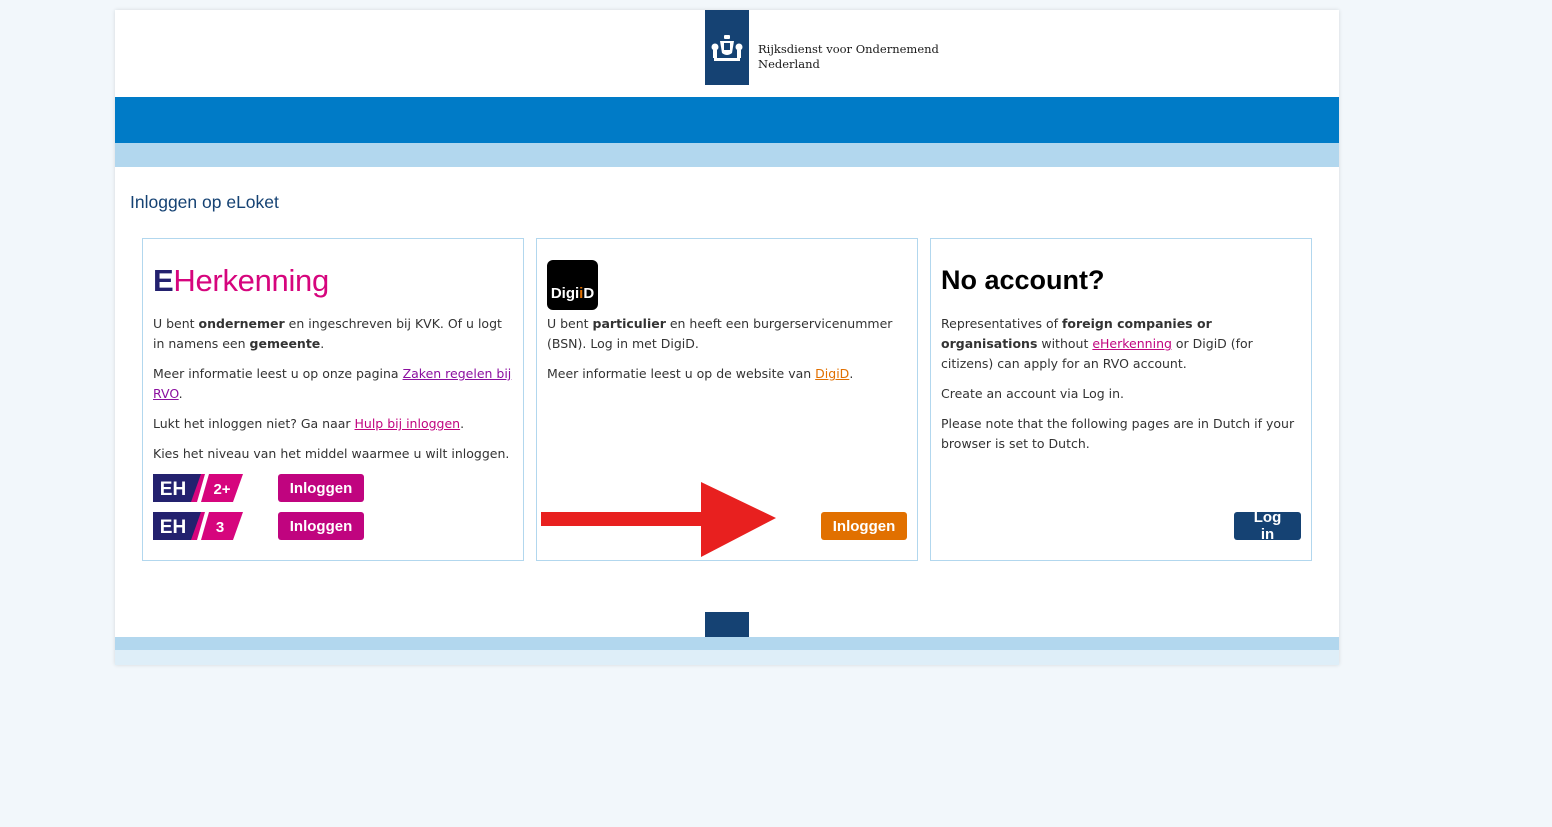 Image resolution: width=1552 pixels, height=827 pixels. Describe the element at coordinates (727, 624) in the screenshot. I see `footer-emblem-block` at that location.